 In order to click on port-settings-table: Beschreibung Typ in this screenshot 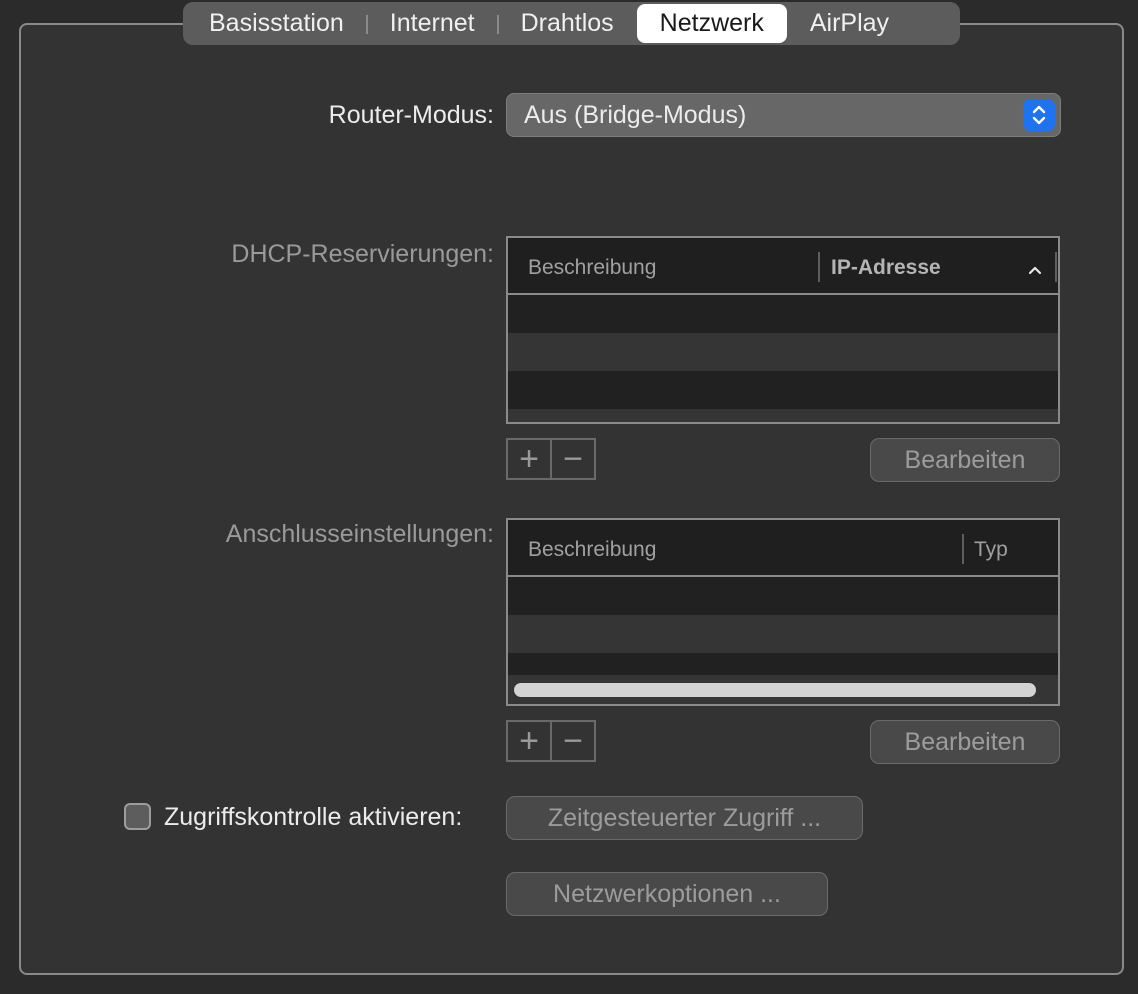, I will do `click(783, 612)`.